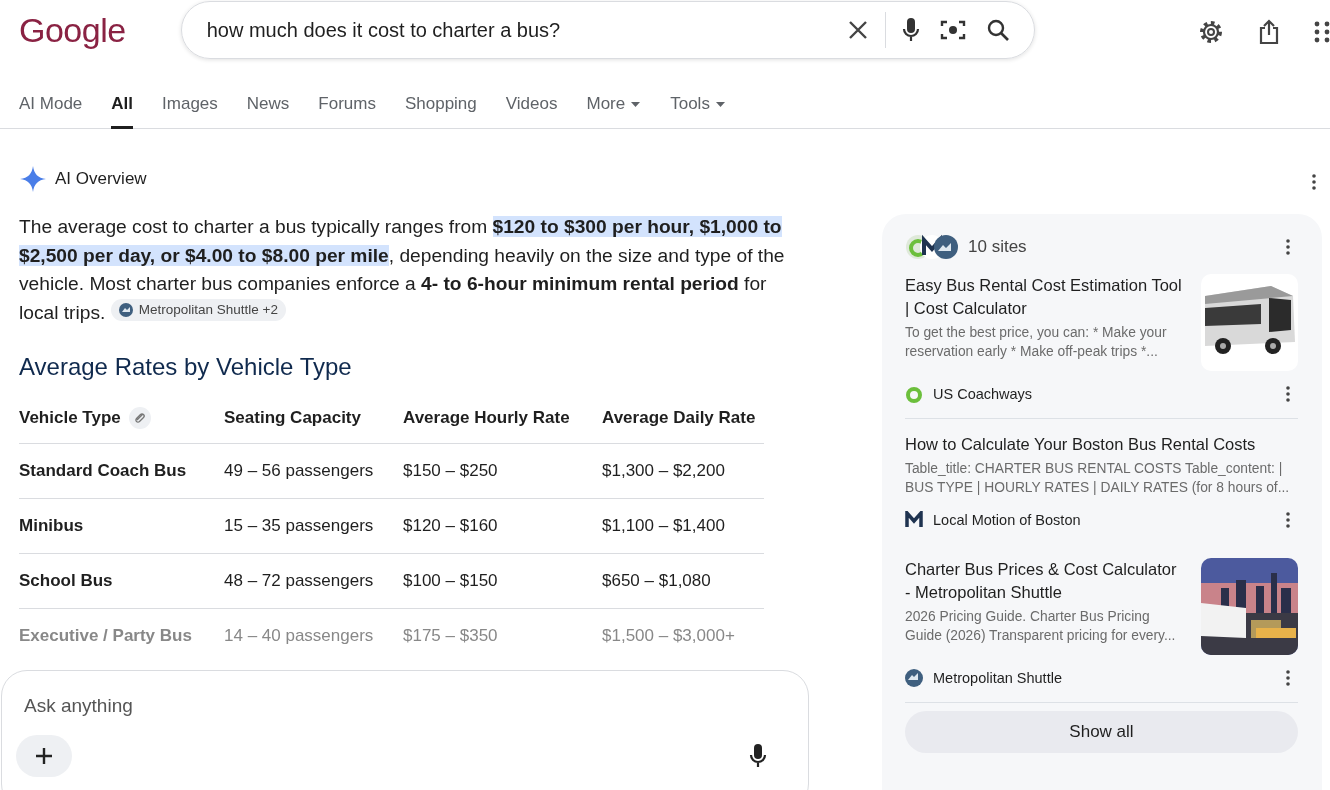 This screenshot has height=790, width=1330. What do you see at coordinates (683, 471) in the screenshot?
I see `table-cell: $1,300 – $2,200` at bounding box center [683, 471].